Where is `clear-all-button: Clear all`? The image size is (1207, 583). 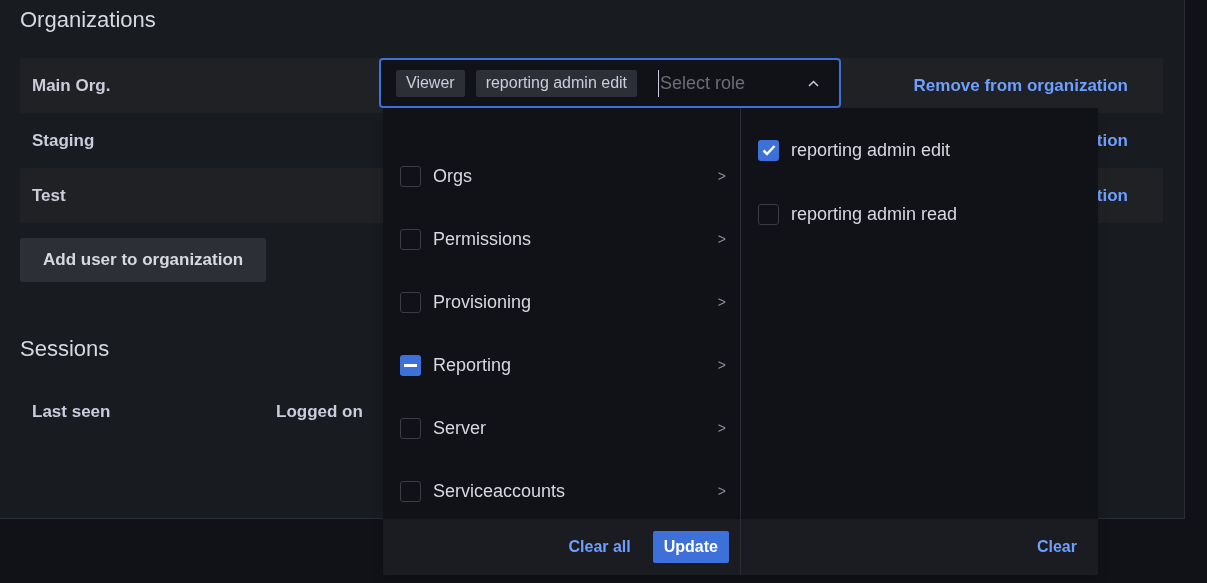
clear-all-button: Clear all is located at coordinates (599, 547).